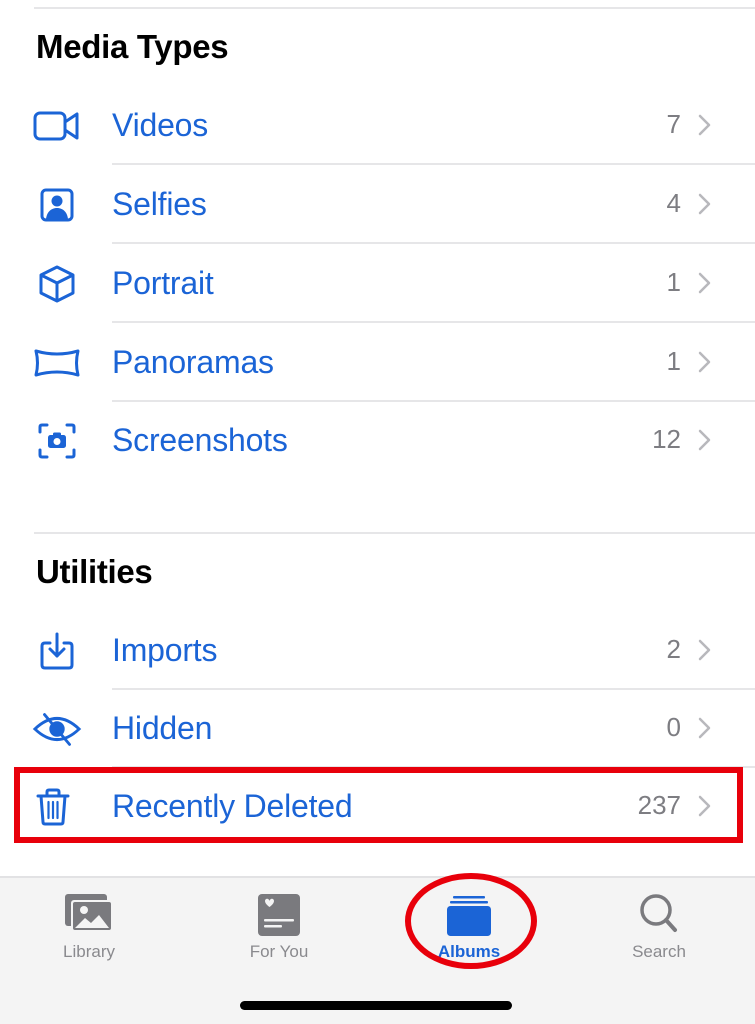 This screenshot has width=755, height=1024. I want to click on list-item-hidden: Hidden 0, so click(377, 729).